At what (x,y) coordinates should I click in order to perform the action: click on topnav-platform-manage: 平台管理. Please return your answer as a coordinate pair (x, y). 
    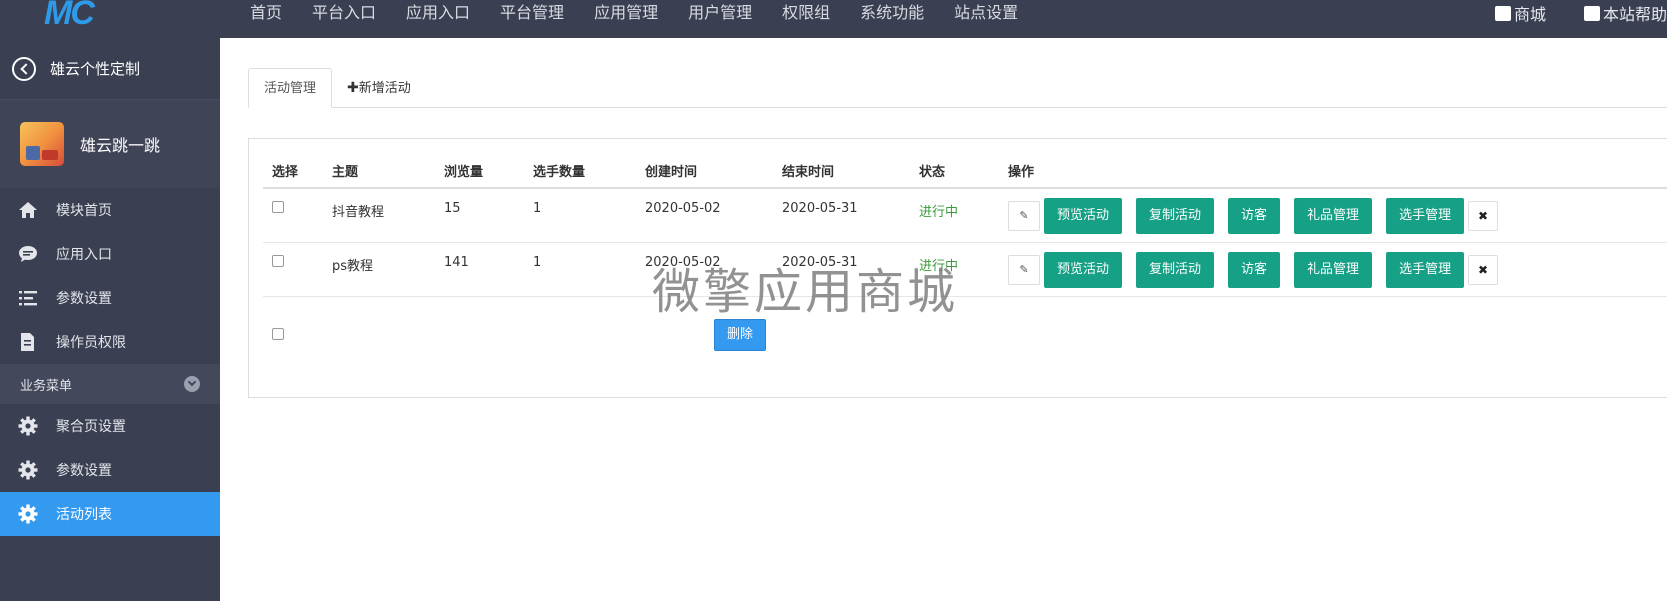
    Looking at the image, I should click on (532, 19).